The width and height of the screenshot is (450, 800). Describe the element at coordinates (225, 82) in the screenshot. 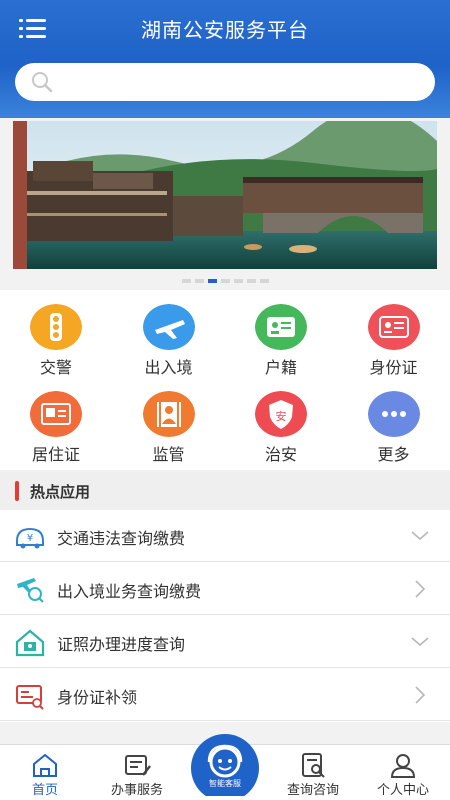

I see `search-bar` at that location.